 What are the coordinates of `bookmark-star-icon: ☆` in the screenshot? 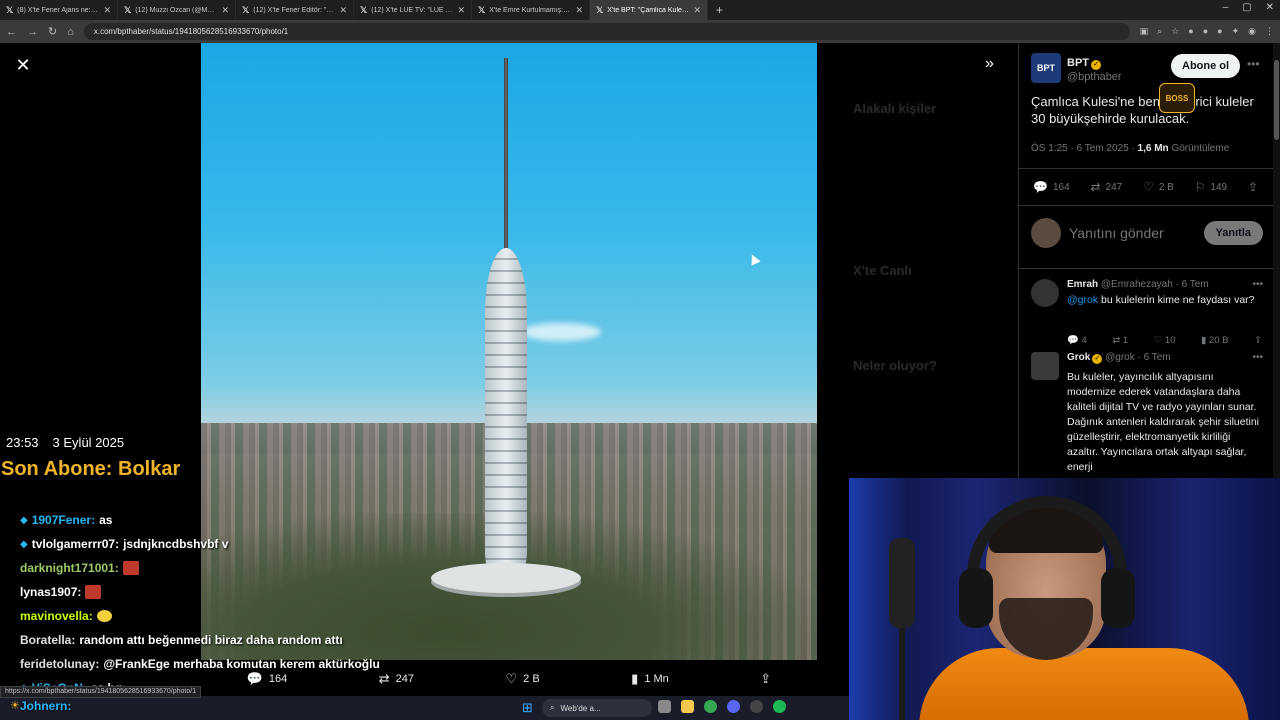 It's located at (1175, 31).